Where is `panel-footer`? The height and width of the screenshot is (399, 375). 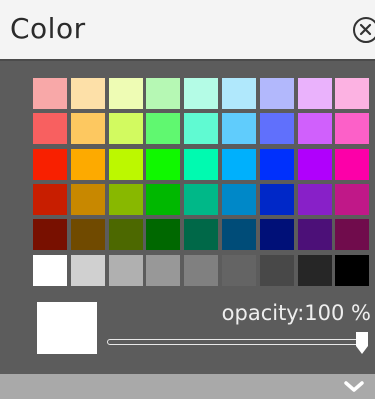
panel-footer is located at coordinates (187, 386).